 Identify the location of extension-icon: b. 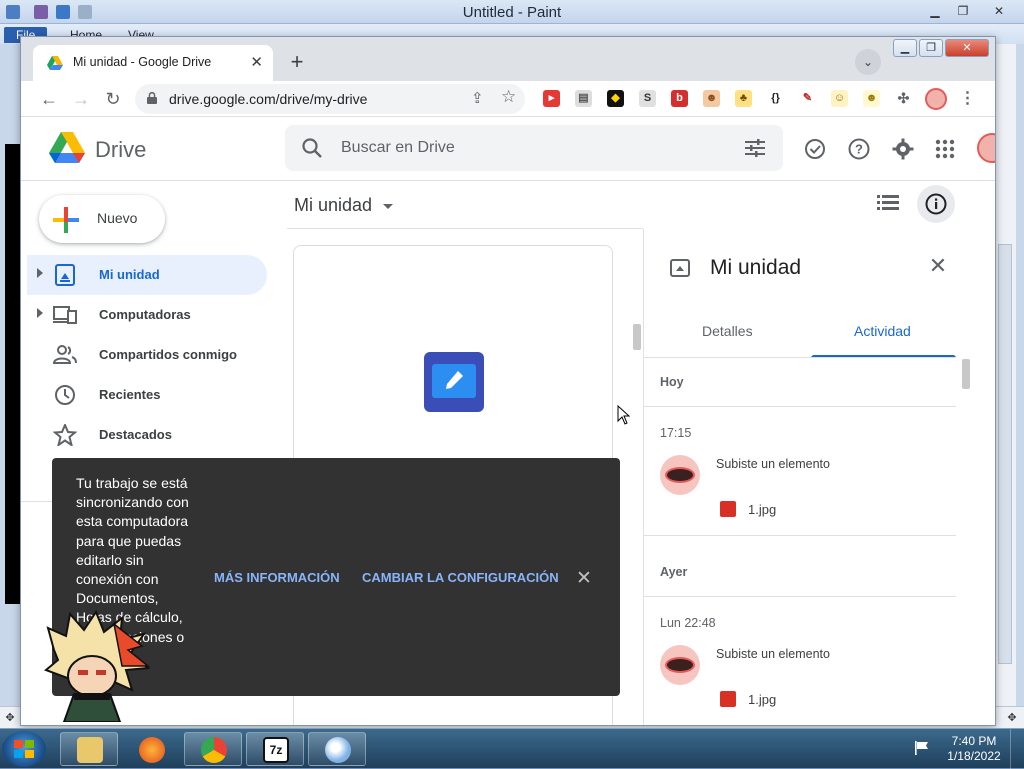
(679, 98).